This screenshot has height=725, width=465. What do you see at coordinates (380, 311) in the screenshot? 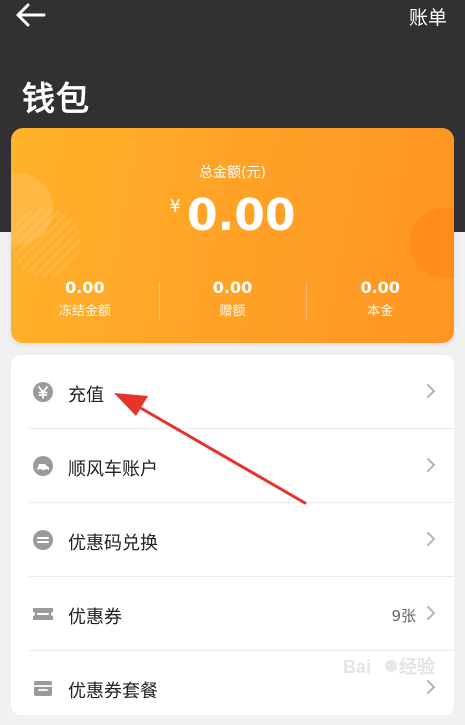
I see `stat-label: 本金` at bounding box center [380, 311].